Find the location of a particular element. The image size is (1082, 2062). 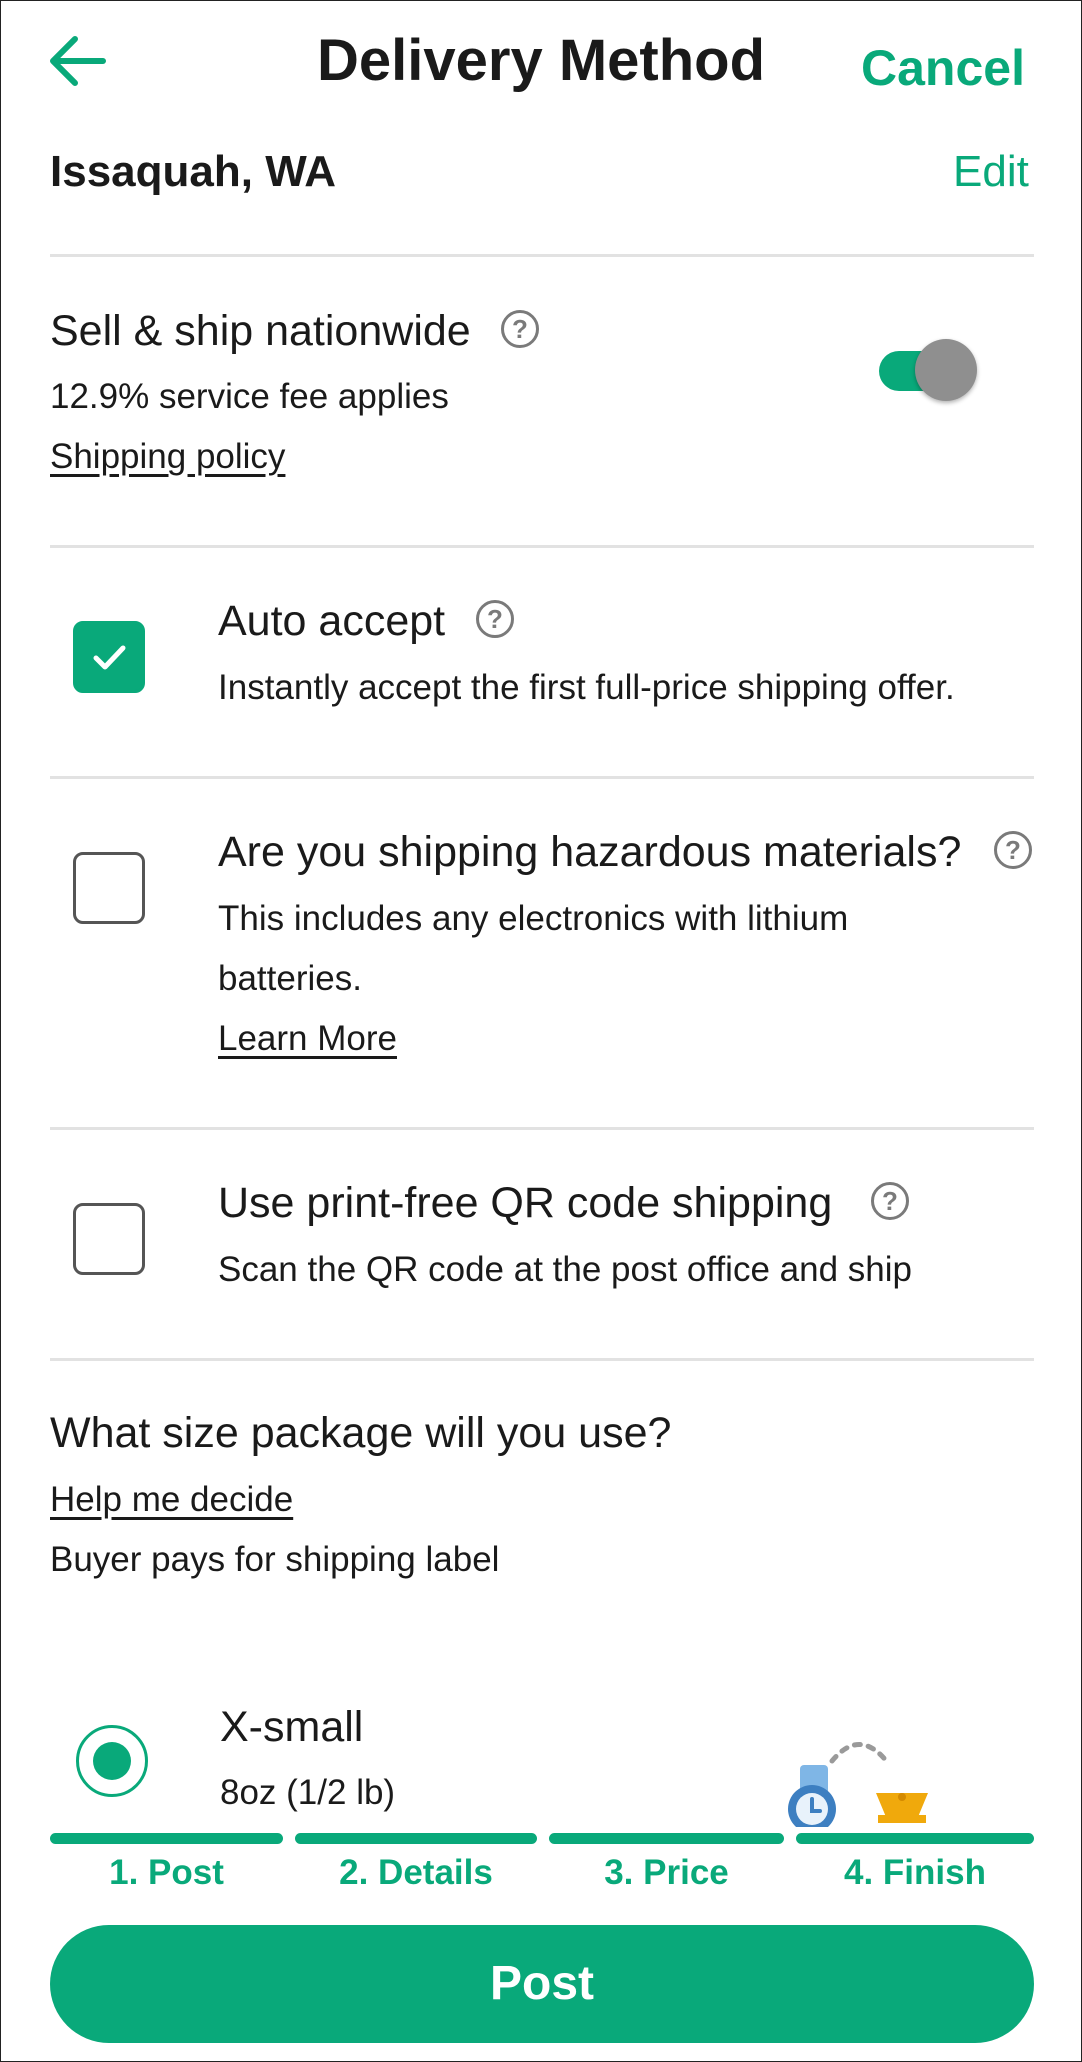

auto-accept-checkbox is located at coordinates (109, 657).